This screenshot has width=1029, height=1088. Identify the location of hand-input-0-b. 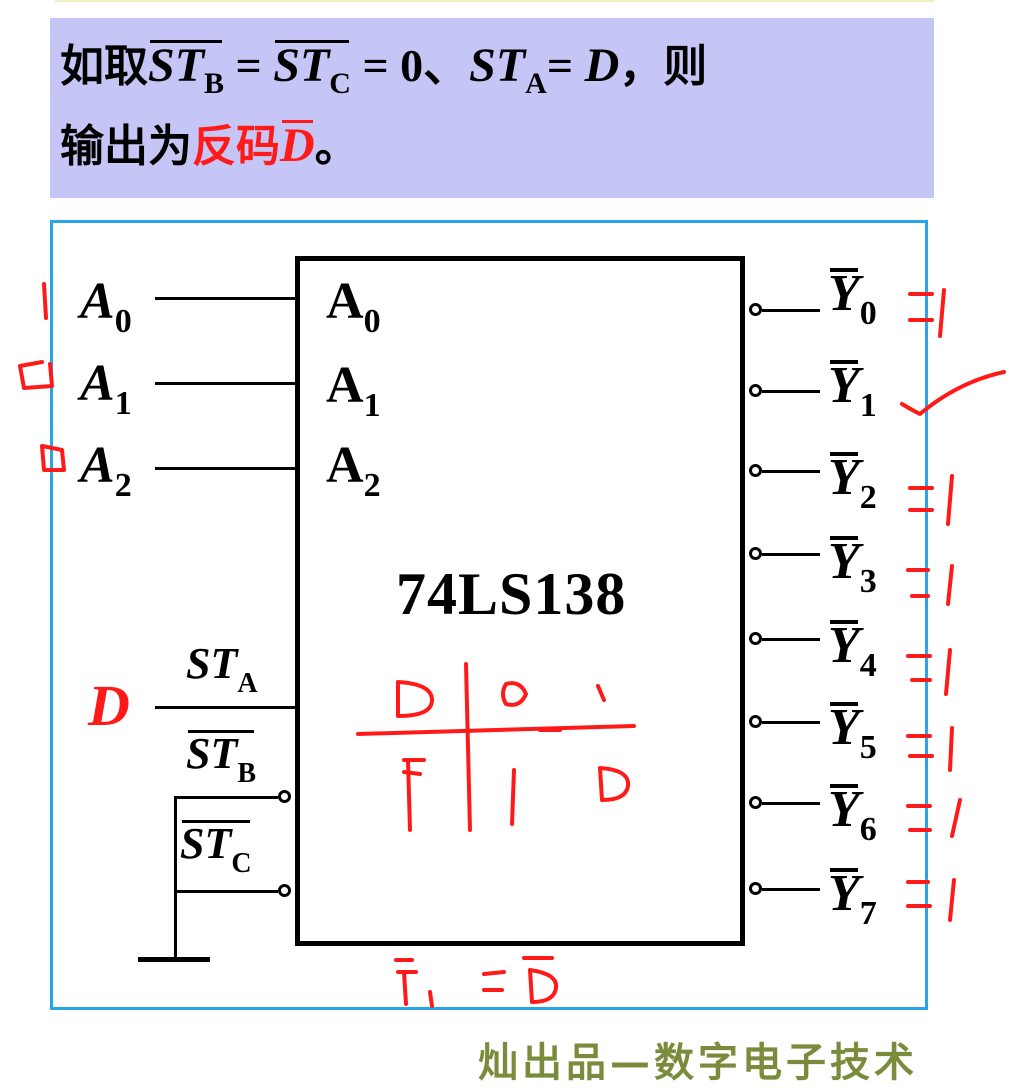
(53, 458).